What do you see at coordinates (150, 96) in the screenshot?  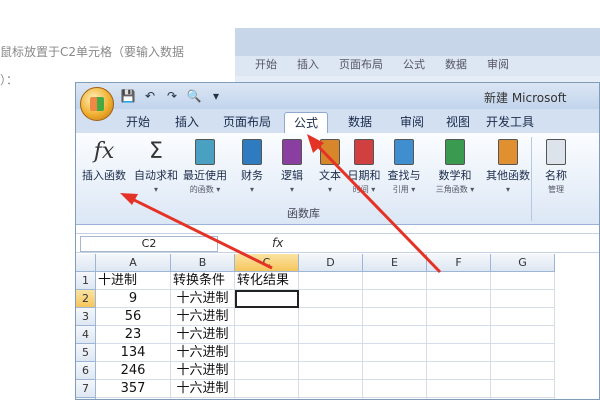 I see `undo-icon: ↶` at bounding box center [150, 96].